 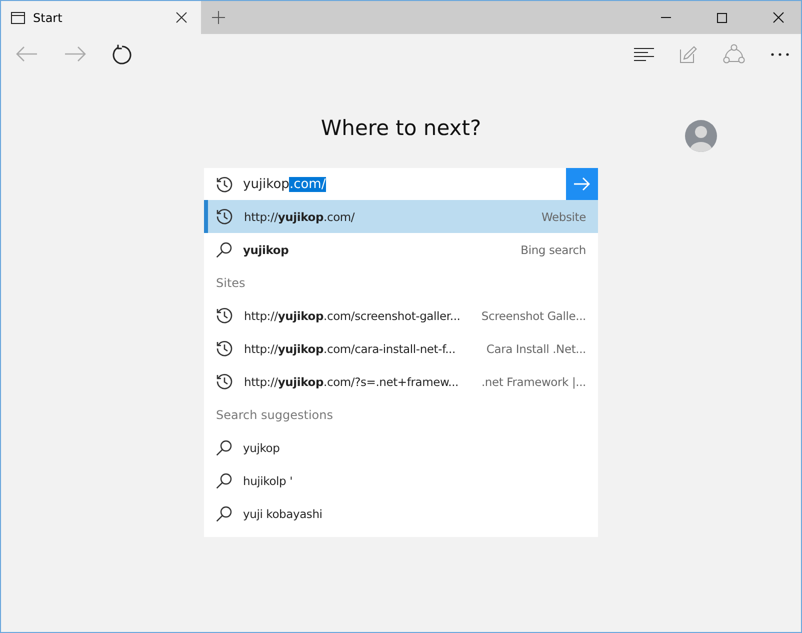 I want to click on suggestion-text: yujkop, so click(x=262, y=447).